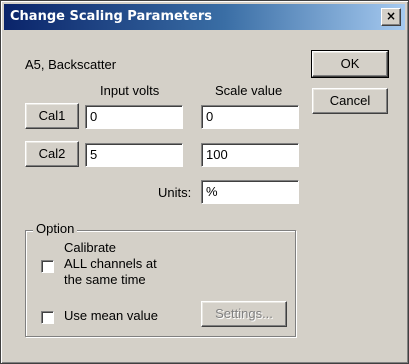 The image size is (409, 364). I want to click on title-bar: Change Scaling Parameters ×, so click(204, 17).